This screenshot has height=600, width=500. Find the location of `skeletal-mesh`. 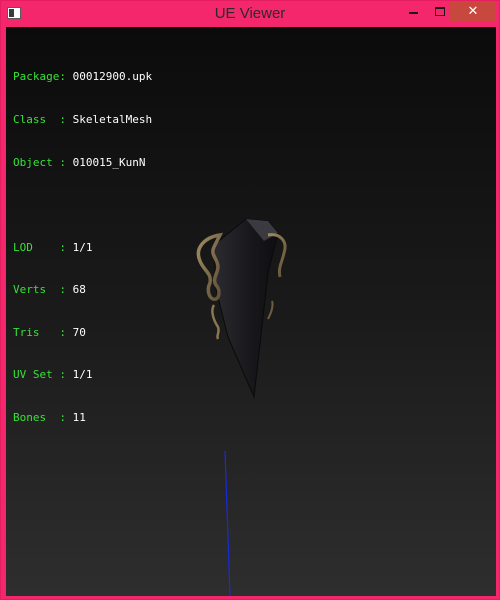

skeletal-mesh is located at coordinates (241, 308).